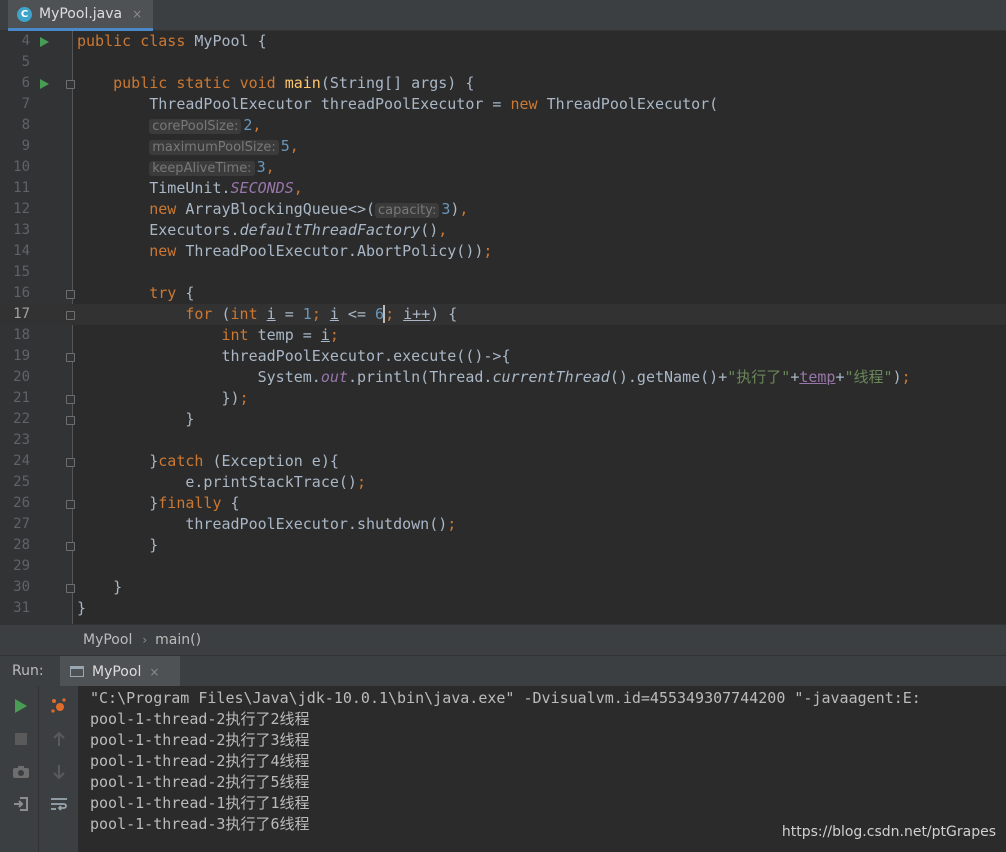  Describe the element at coordinates (330, 104) in the screenshot. I see `code-token: ThreadPoolExecutor threadPoolExecutor =` at that location.